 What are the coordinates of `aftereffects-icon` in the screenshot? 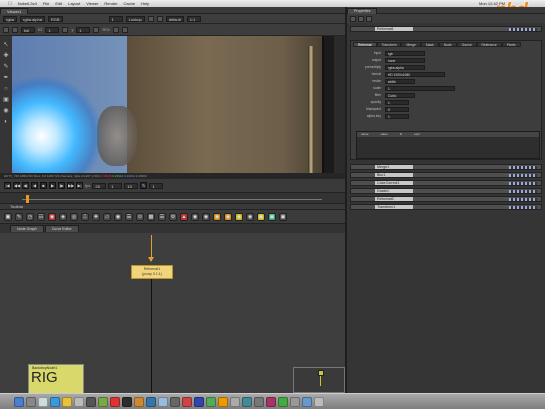 It's located at (199, 401).